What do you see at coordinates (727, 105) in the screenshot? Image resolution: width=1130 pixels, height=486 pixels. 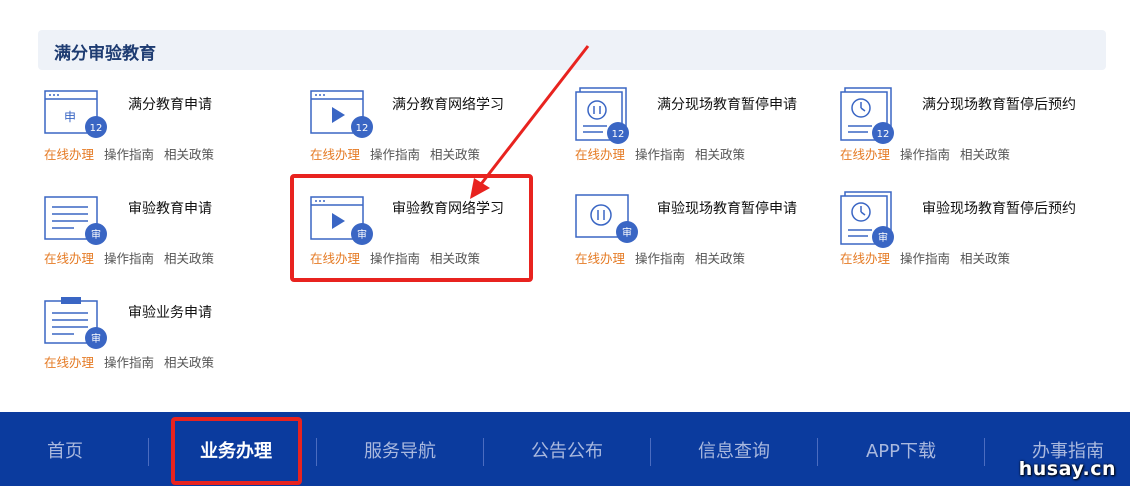 I see `service-title: 满分现场教育暂停申请` at bounding box center [727, 105].